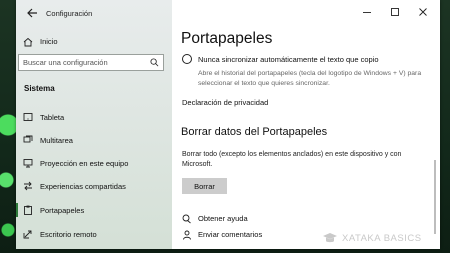 Image resolution: width=450 pixels, height=253 pixels. I want to click on help-chat-icon, so click(186, 219).